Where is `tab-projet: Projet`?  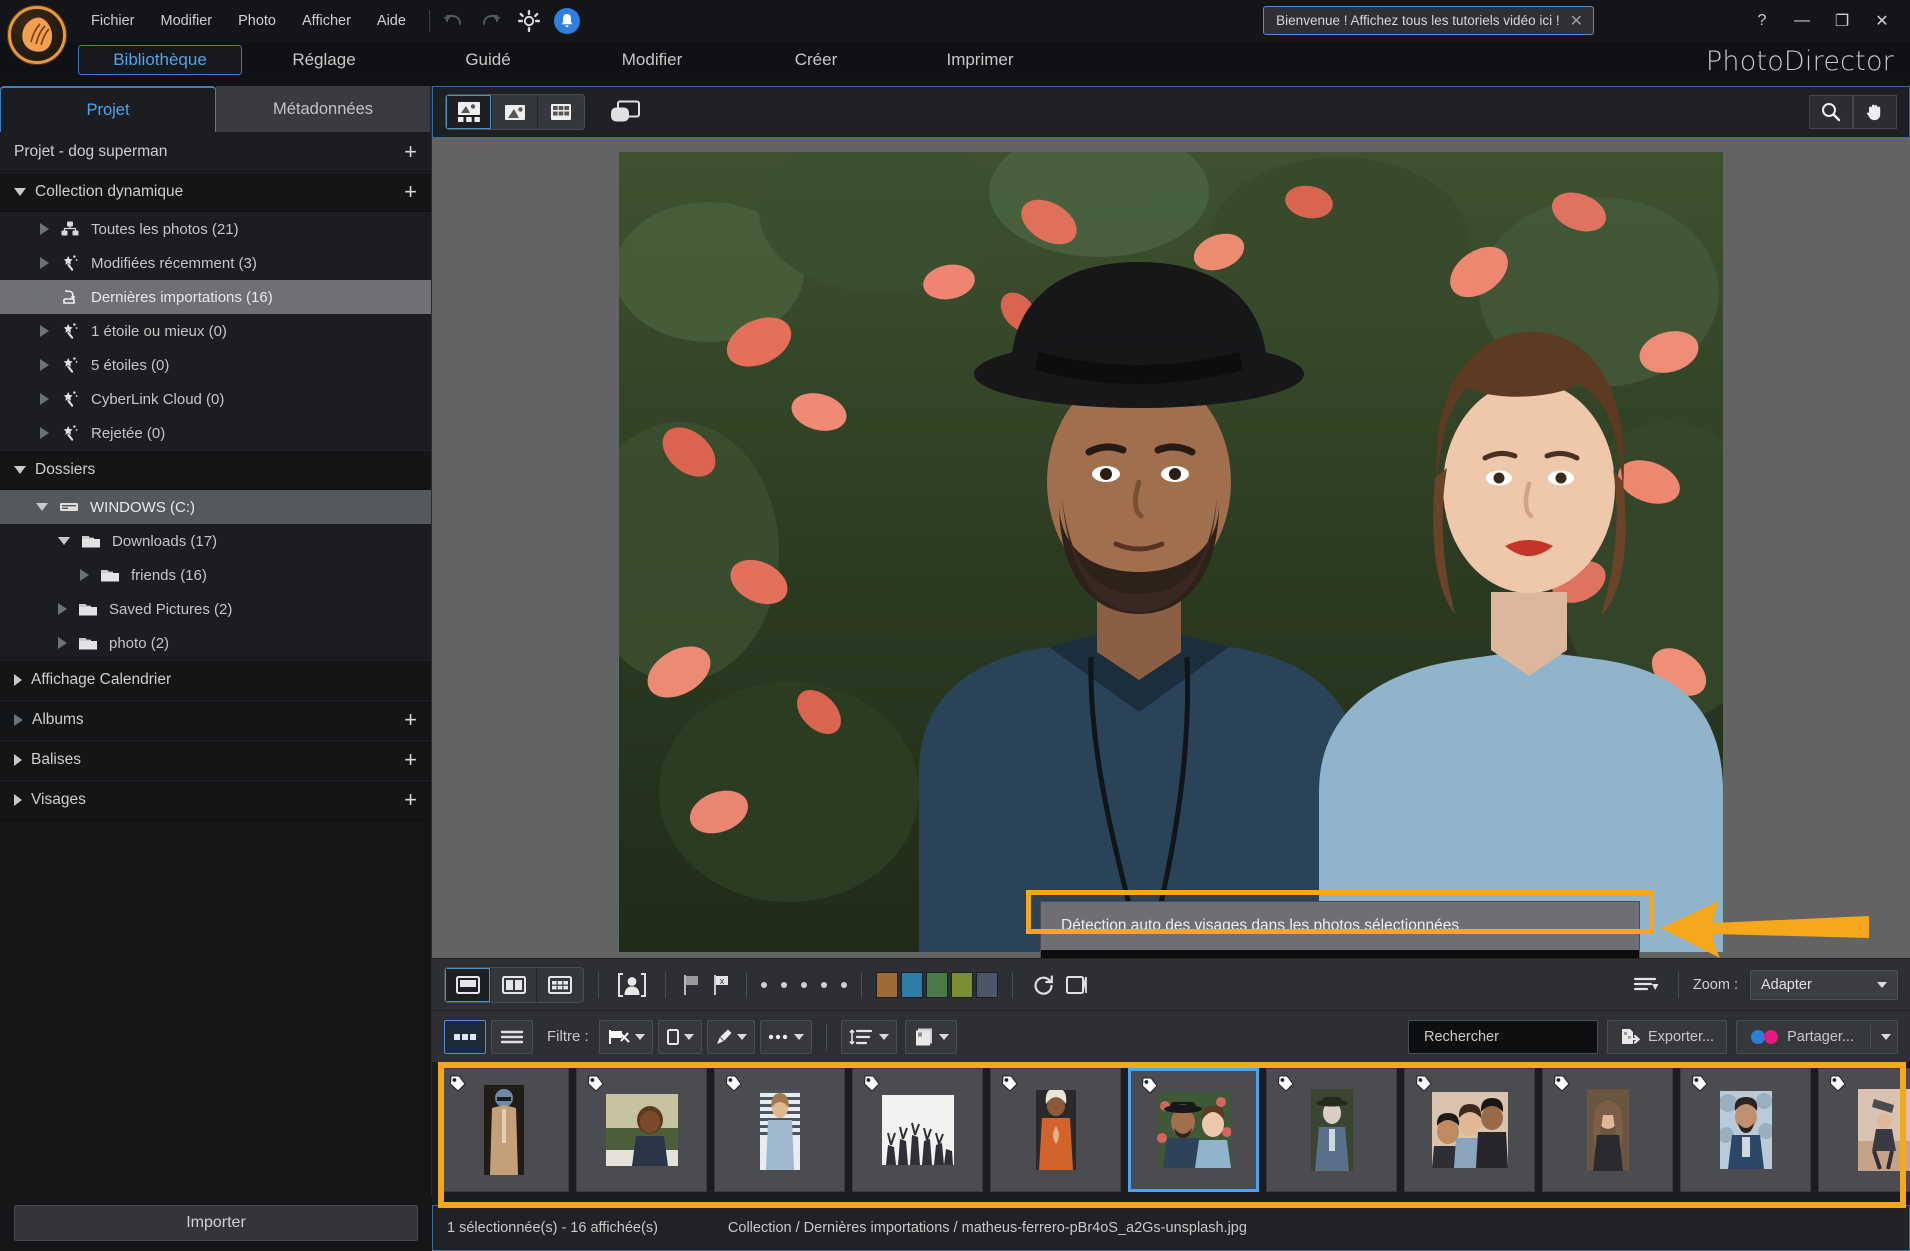 tab-projet: Projet is located at coordinates (108, 109).